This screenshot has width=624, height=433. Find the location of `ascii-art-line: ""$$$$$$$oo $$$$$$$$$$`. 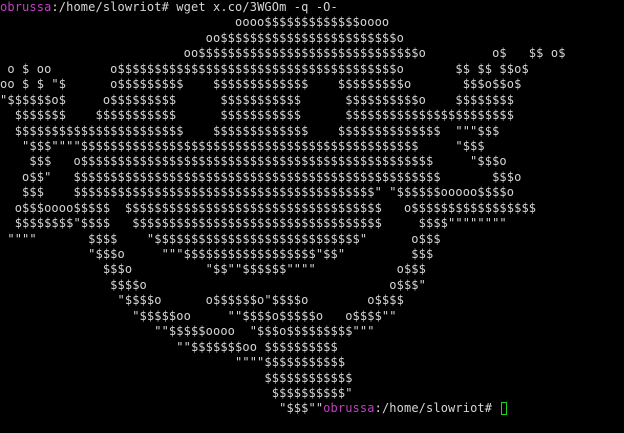

ascii-art-line: ""$$$$$$$oo $$$$$$$$$$ is located at coordinates (169, 346).